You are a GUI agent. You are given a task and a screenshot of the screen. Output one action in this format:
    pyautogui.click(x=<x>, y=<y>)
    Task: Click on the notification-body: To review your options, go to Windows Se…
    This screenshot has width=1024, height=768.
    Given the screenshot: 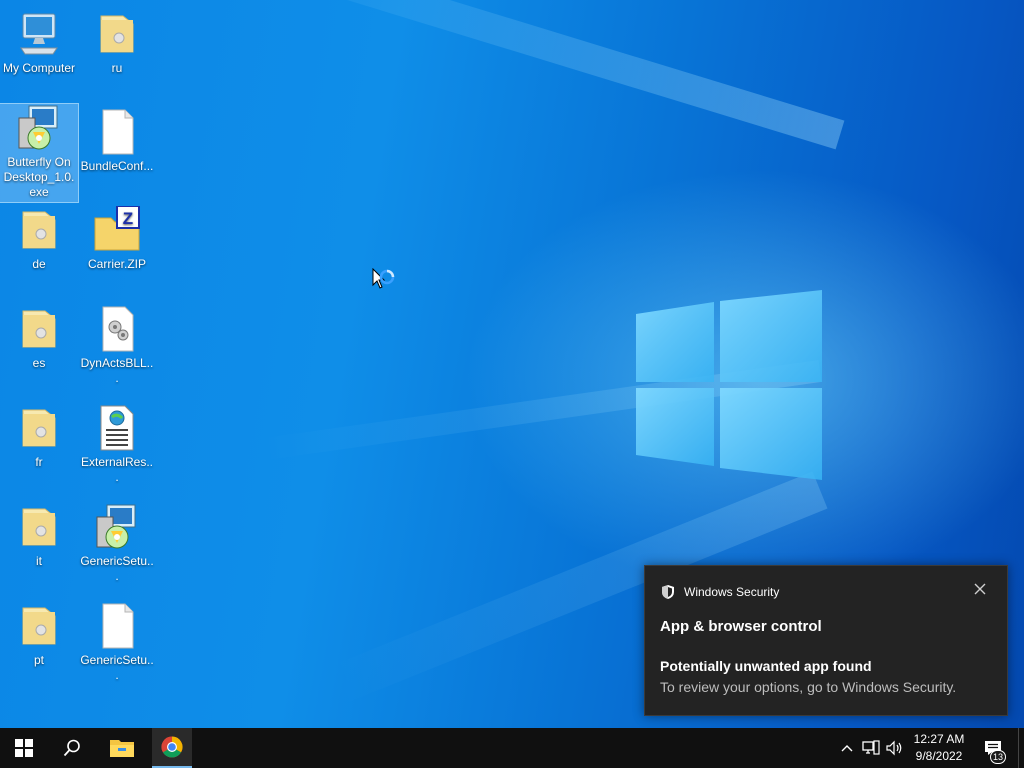 What is the action you would take?
    pyautogui.click(x=808, y=687)
    